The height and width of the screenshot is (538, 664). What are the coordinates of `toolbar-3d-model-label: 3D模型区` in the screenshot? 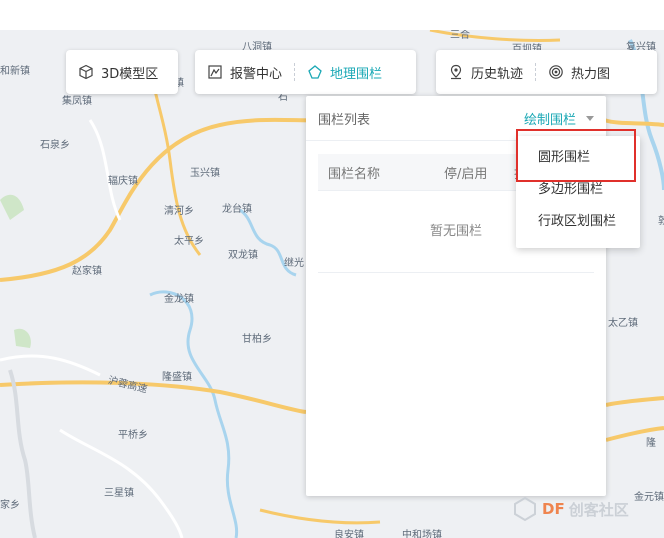 It's located at (130, 74).